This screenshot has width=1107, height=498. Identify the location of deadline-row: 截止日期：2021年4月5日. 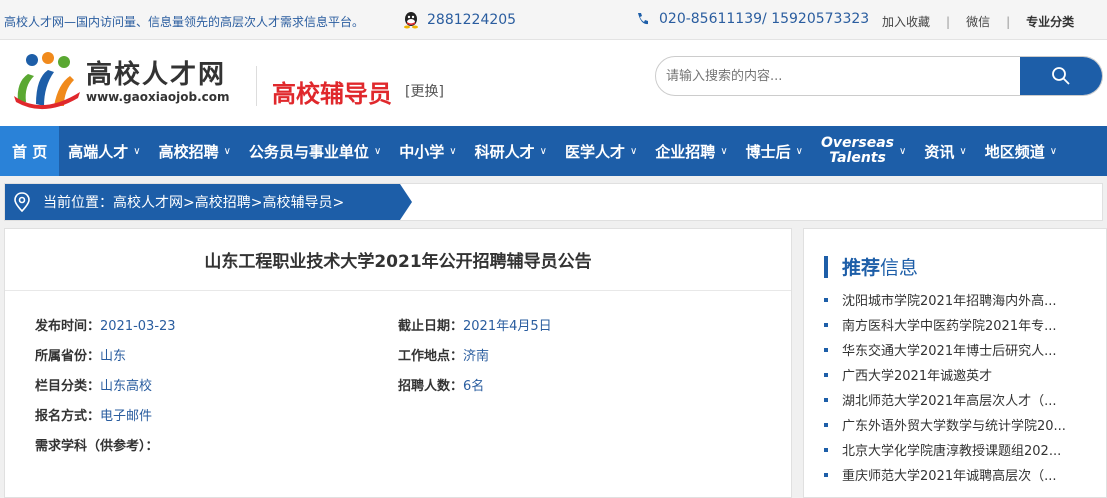
(475, 324).